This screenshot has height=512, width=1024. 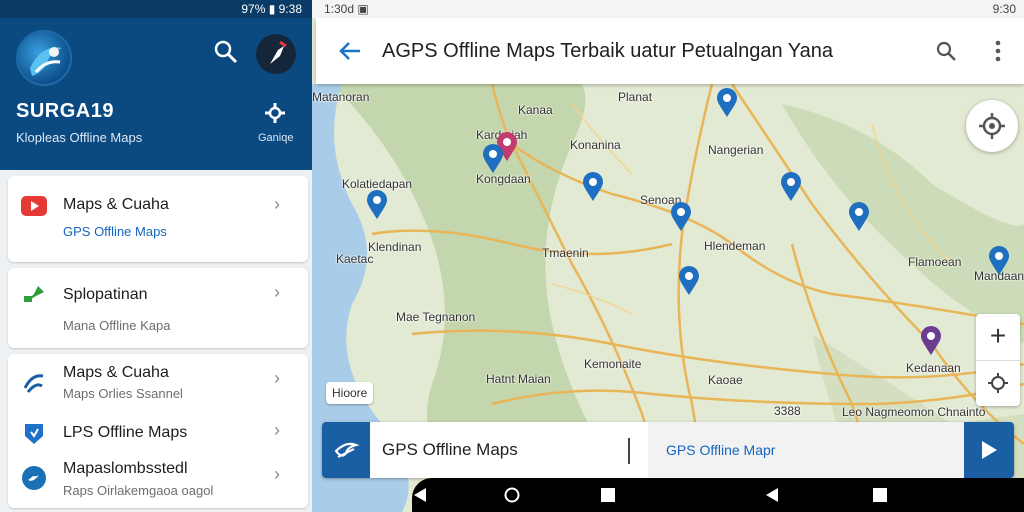 I want to click on play-arrow-icon, so click(x=989, y=450).